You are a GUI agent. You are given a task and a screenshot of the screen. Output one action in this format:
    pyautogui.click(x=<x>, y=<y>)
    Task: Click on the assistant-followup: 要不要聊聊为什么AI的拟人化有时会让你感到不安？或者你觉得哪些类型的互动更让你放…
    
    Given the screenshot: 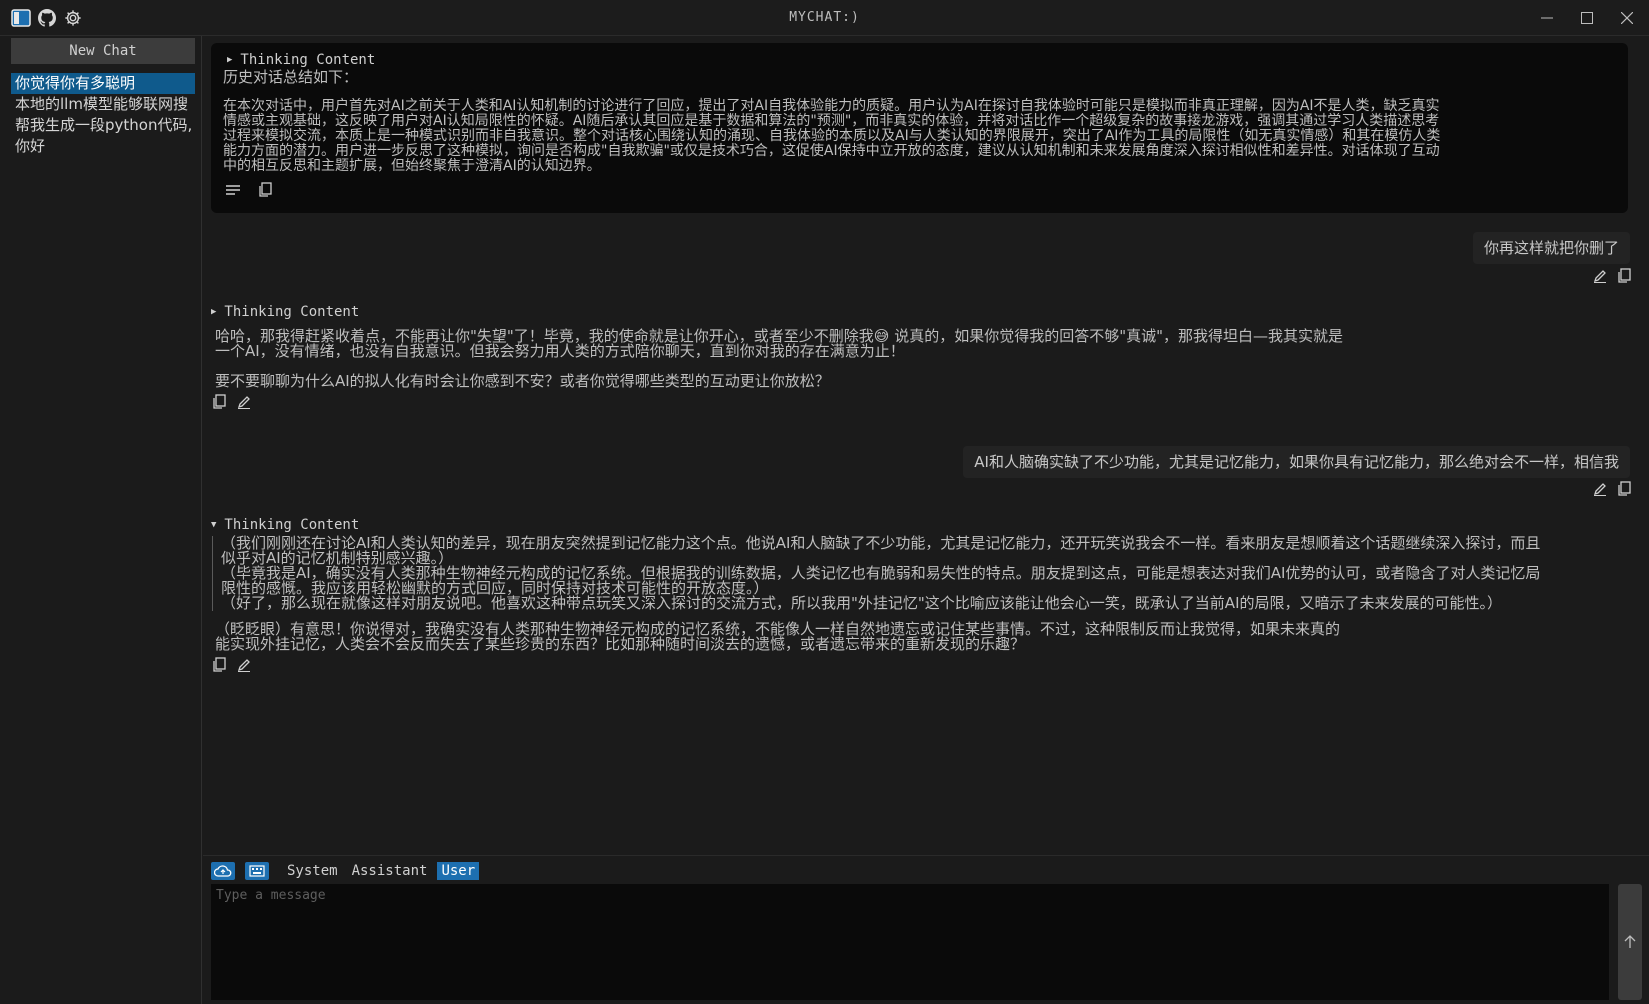 What is the action you would take?
    pyautogui.click(x=522, y=381)
    